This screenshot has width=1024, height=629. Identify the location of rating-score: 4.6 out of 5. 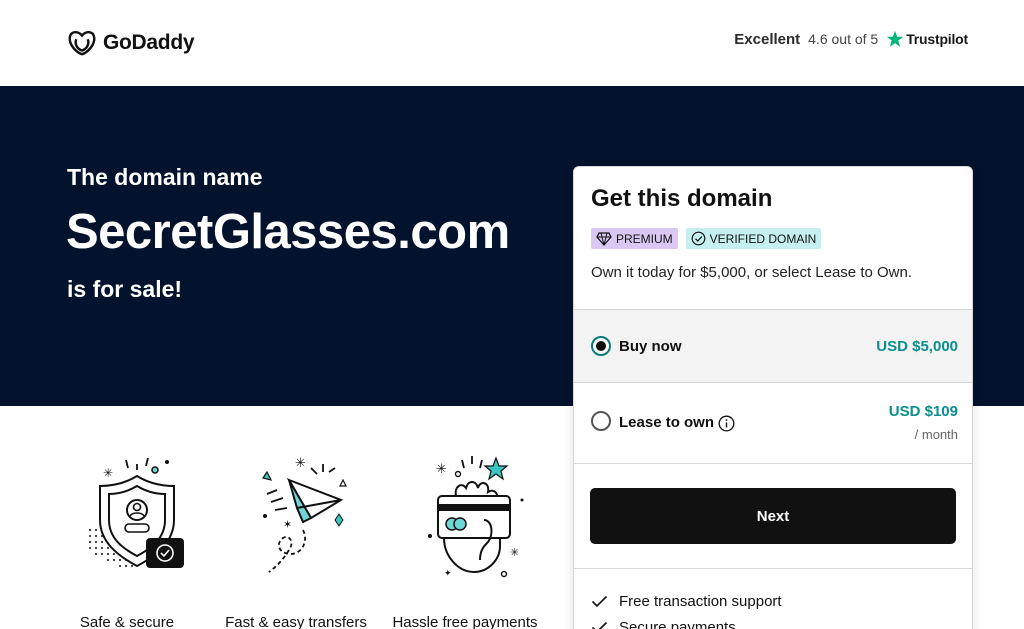
(843, 39).